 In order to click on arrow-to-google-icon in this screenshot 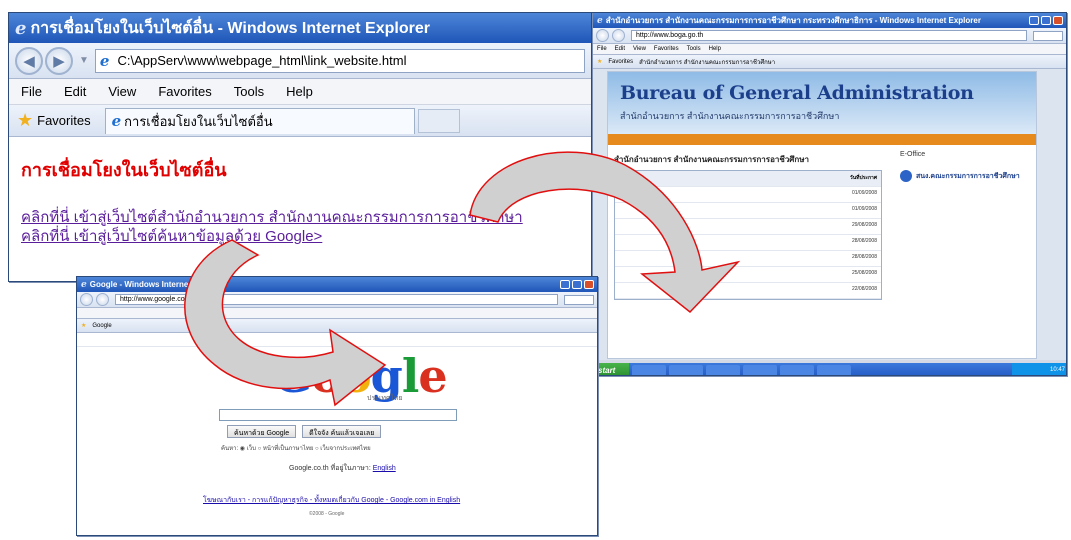, I will do `click(285, 323)`.